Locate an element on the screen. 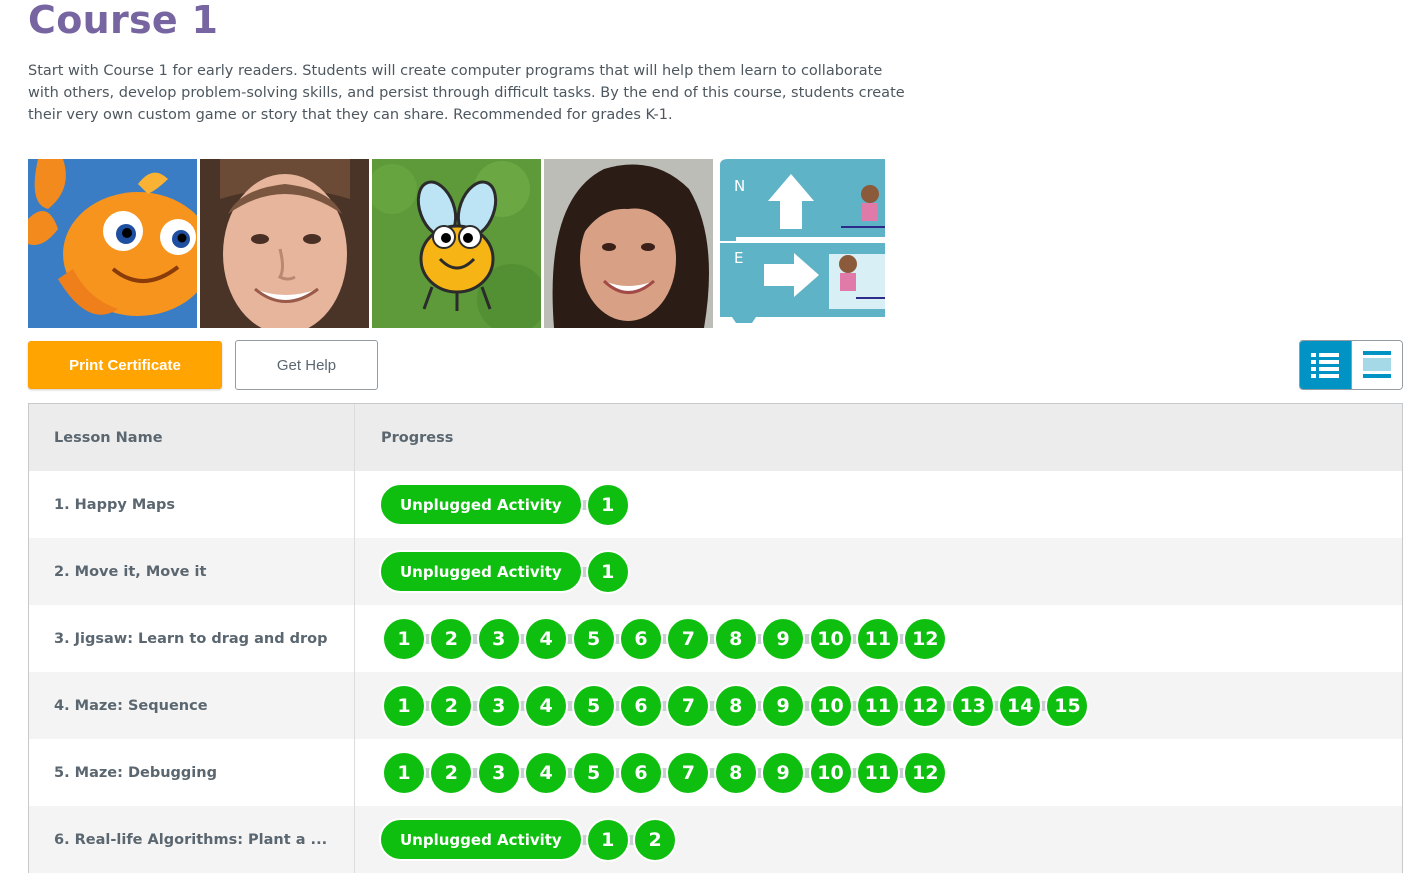 The image size is (1415, 873). detail-view-toggle is located at coordinates (1325, 365).